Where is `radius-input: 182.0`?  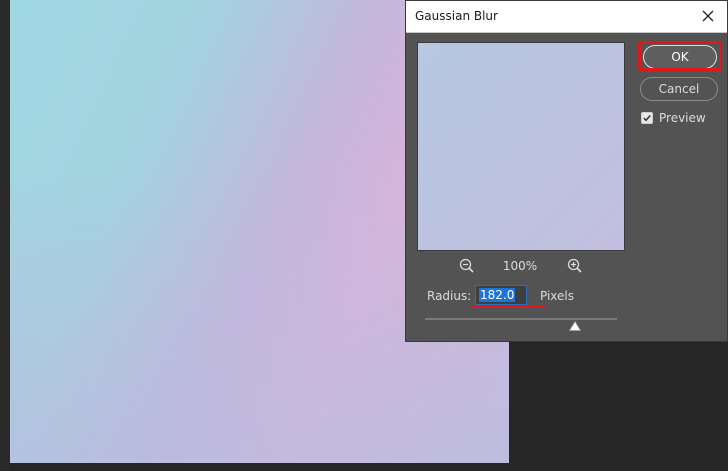
radius-input: 182.0 is located at coordinates (501, 295).